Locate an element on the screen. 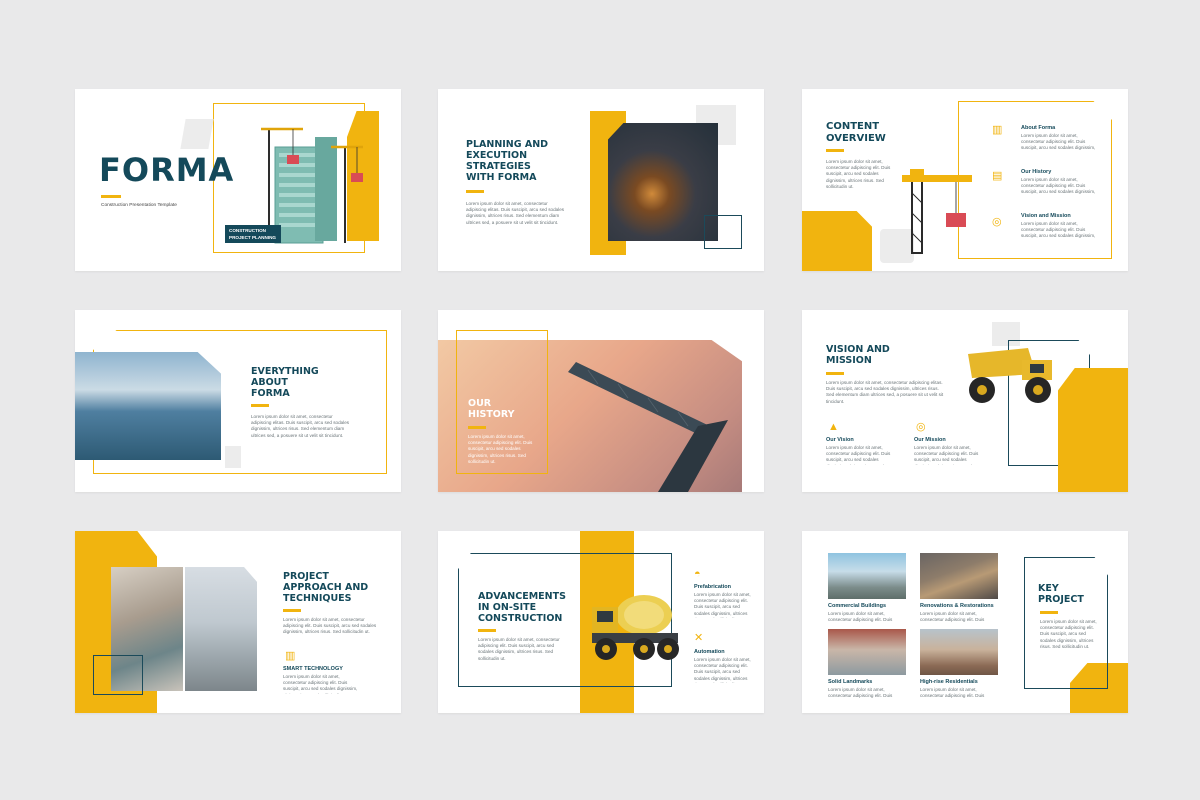 This screenshot has height=800, width=1200. project-label-3: Solid Landmarks is located at coordinates (850, 682).